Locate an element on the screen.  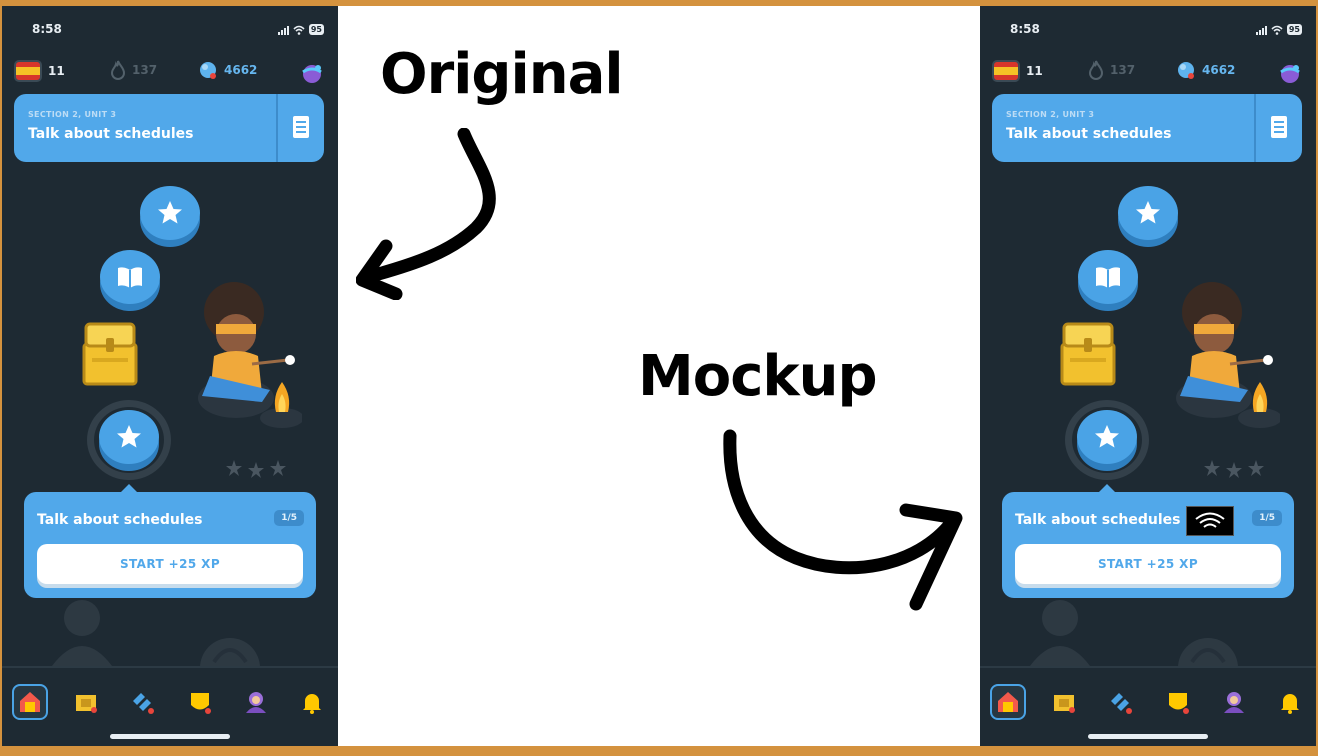
wifi-signal-icon is located at coordinates (1210, 520).